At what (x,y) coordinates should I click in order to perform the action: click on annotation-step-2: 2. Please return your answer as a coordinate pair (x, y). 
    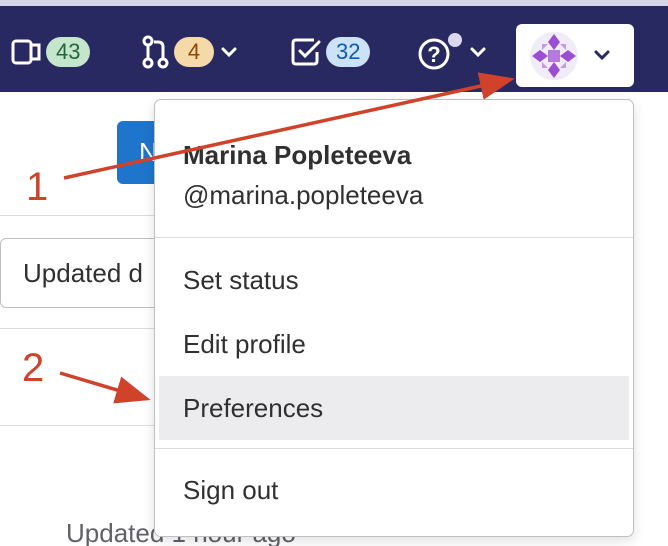
    Looking at the image, I should click on (33, 368).